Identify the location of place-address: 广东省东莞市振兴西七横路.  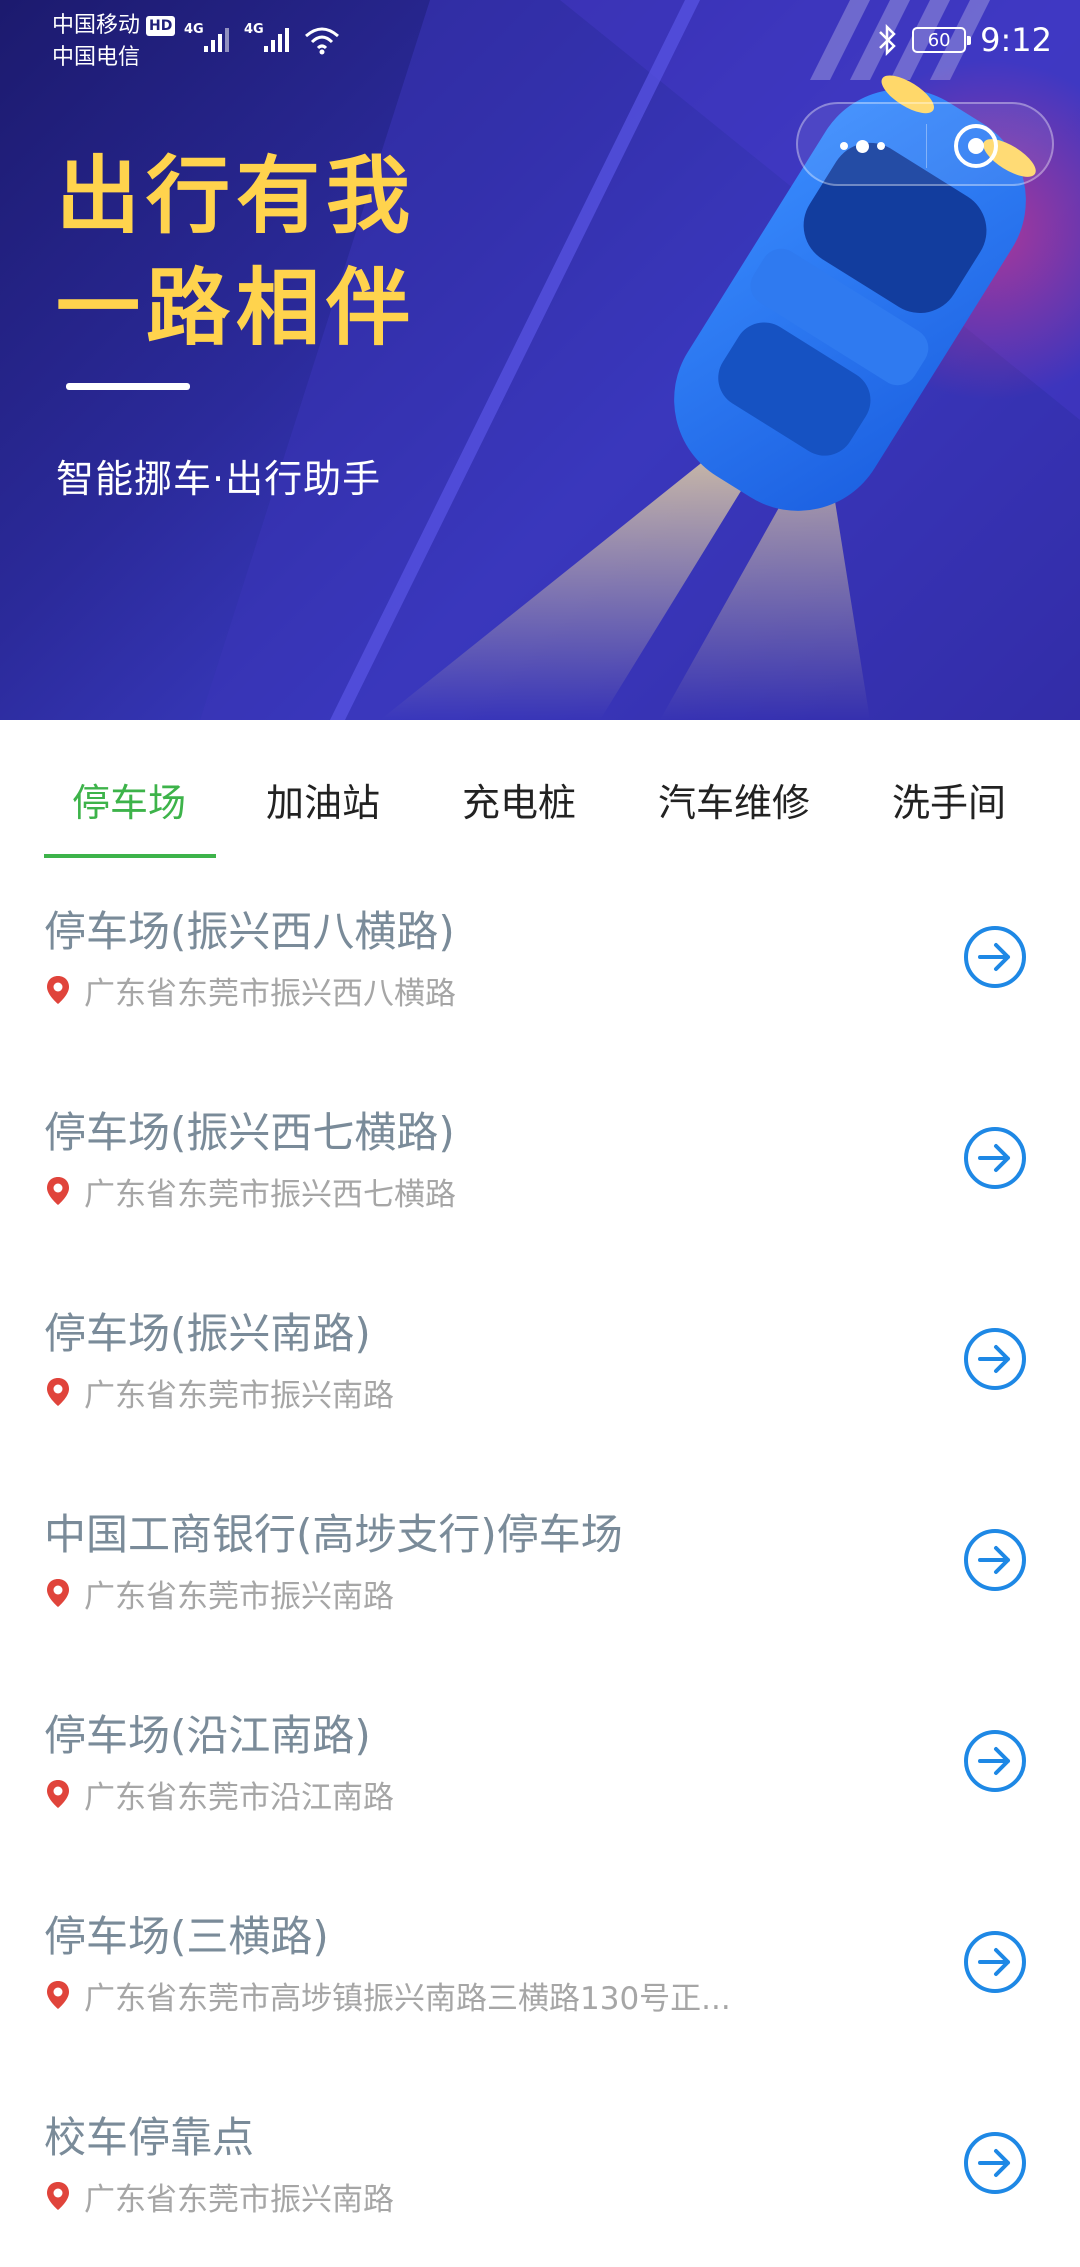
(270, 1195).